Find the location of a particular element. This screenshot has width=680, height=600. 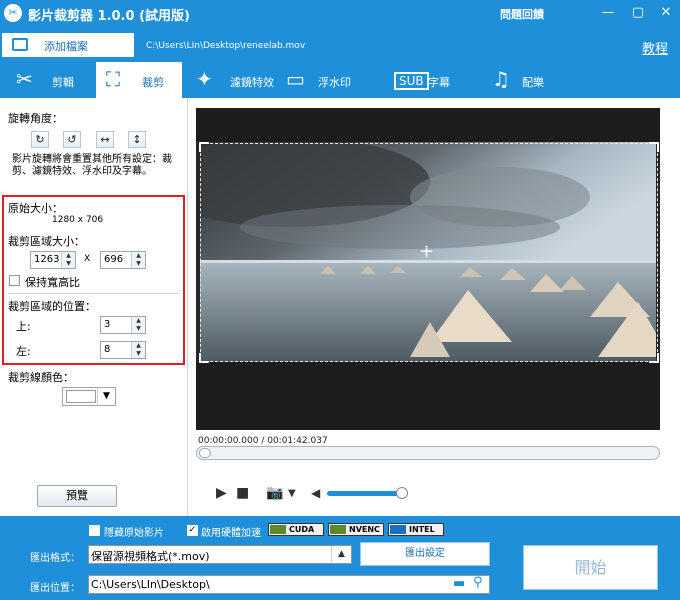

crop-position-label: 裁剪區域的位置： is located at coordinates (52, 306).